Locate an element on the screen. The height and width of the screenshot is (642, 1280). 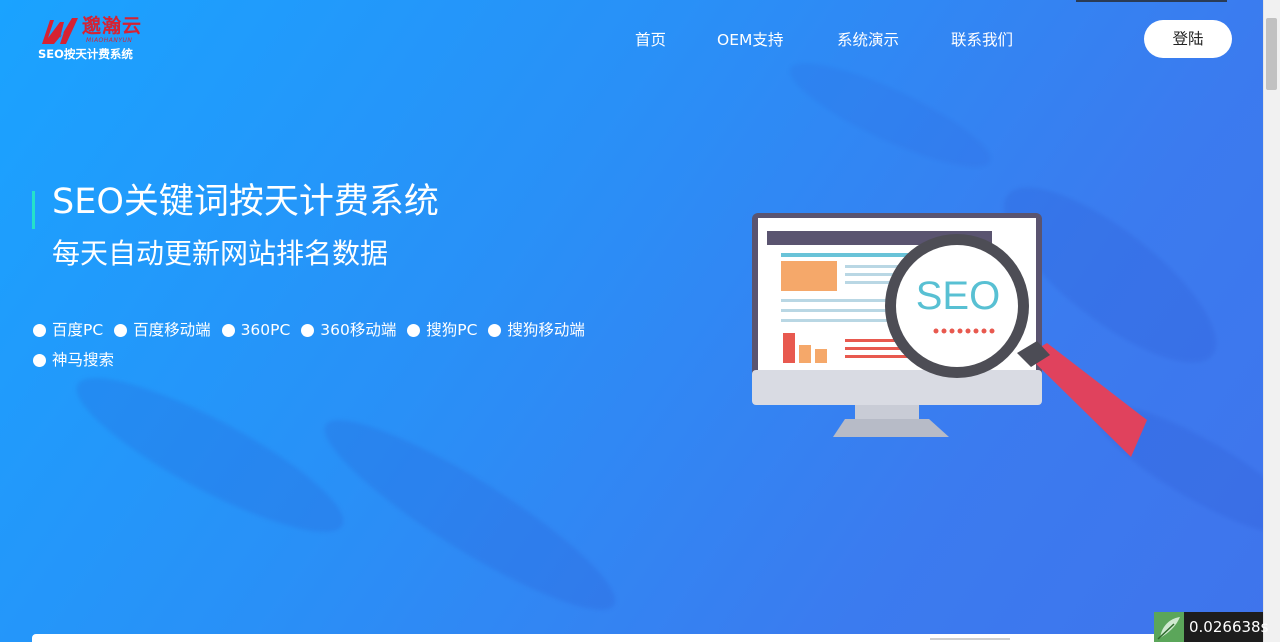
engine-item: 搜狗移动端 is located at coordinates (536, 330).